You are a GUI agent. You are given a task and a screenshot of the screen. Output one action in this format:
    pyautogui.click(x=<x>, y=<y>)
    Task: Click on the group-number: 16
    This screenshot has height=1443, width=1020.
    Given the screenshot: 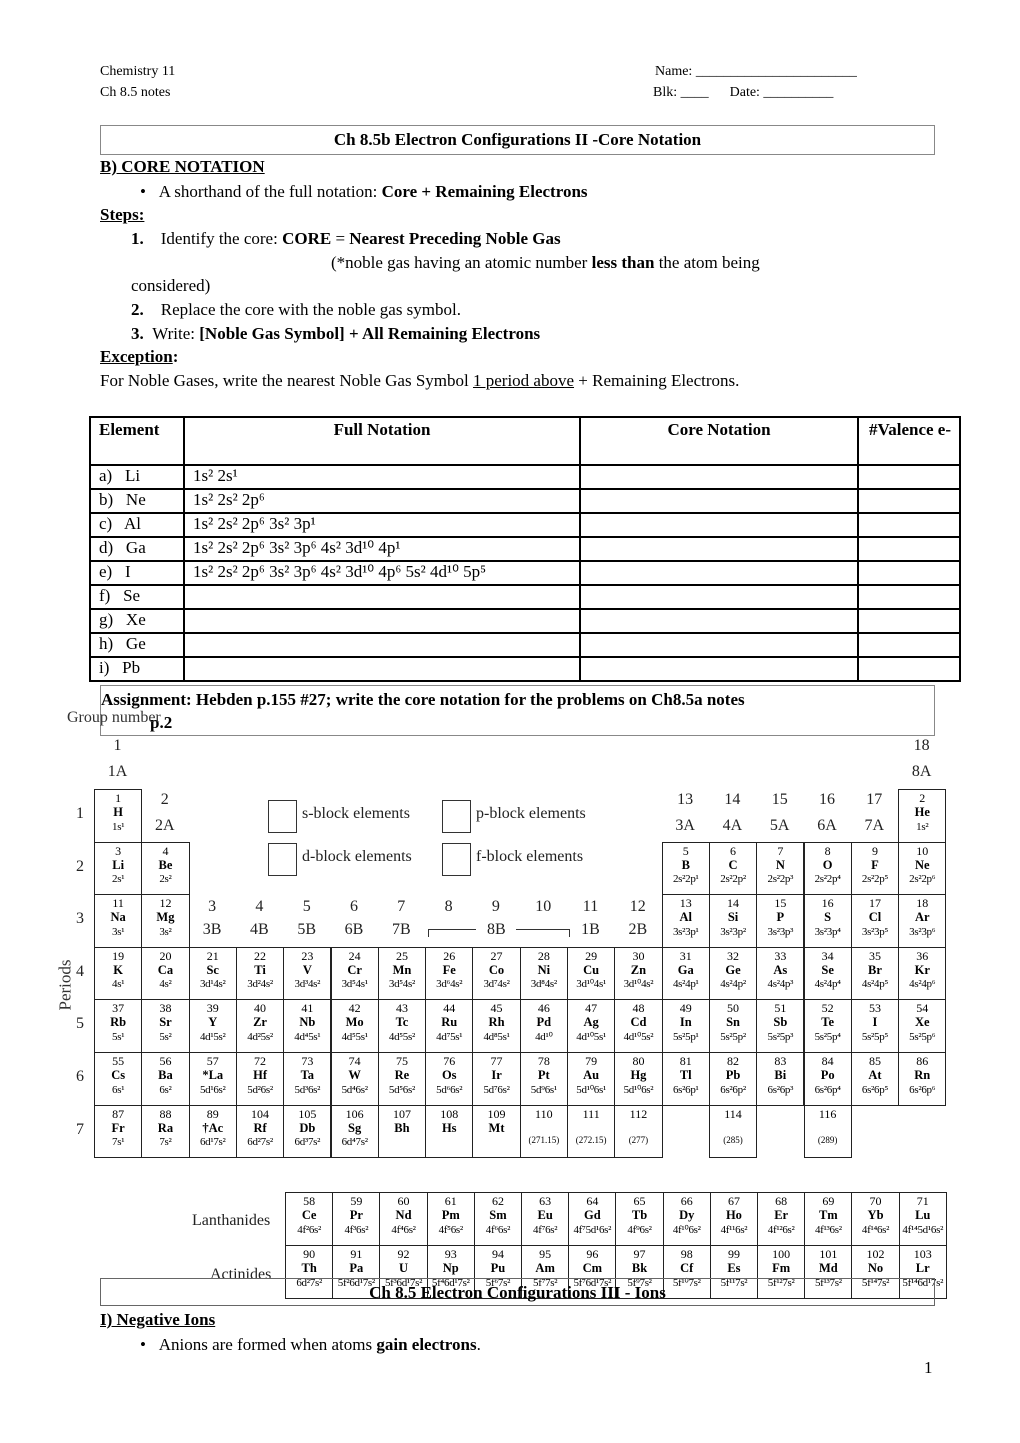 What is the action you would take?
    pyautogui.click(x=827, y=799)
    